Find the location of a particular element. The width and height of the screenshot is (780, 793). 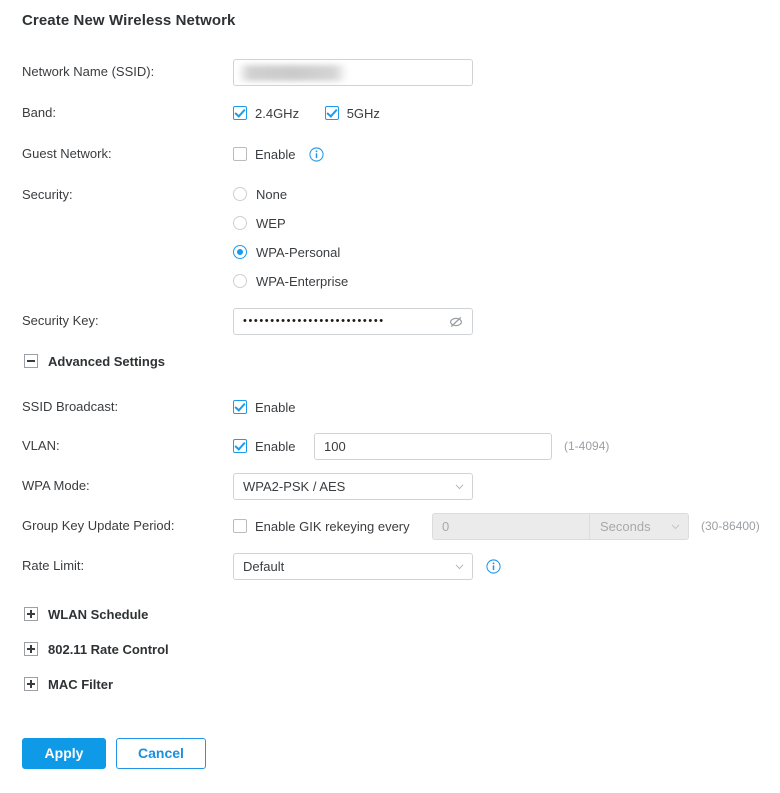

row-ssid: Network Name (SSID): is located at coordinates (390, 72).